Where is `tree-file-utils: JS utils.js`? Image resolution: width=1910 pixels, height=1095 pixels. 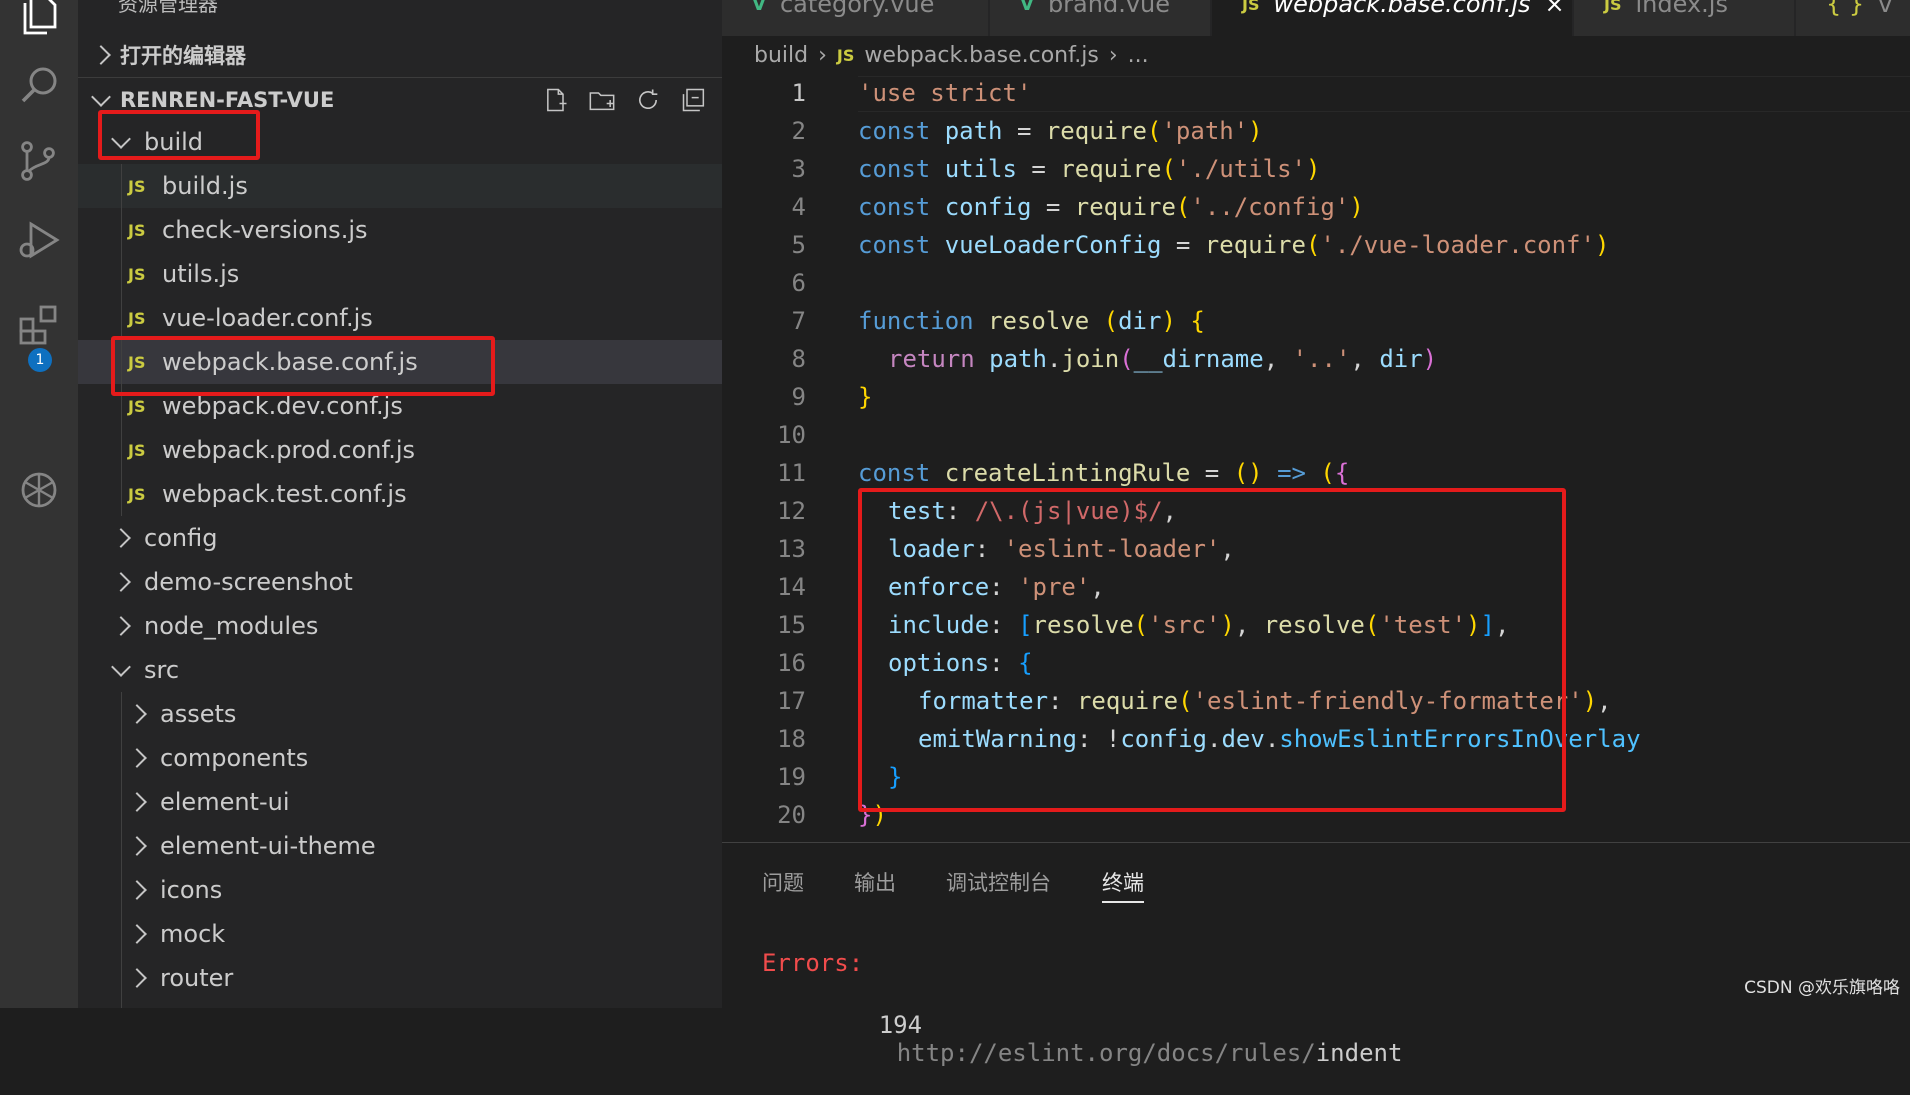 tree-file-utils: JS utils.js is located at coordinates (400, 274).